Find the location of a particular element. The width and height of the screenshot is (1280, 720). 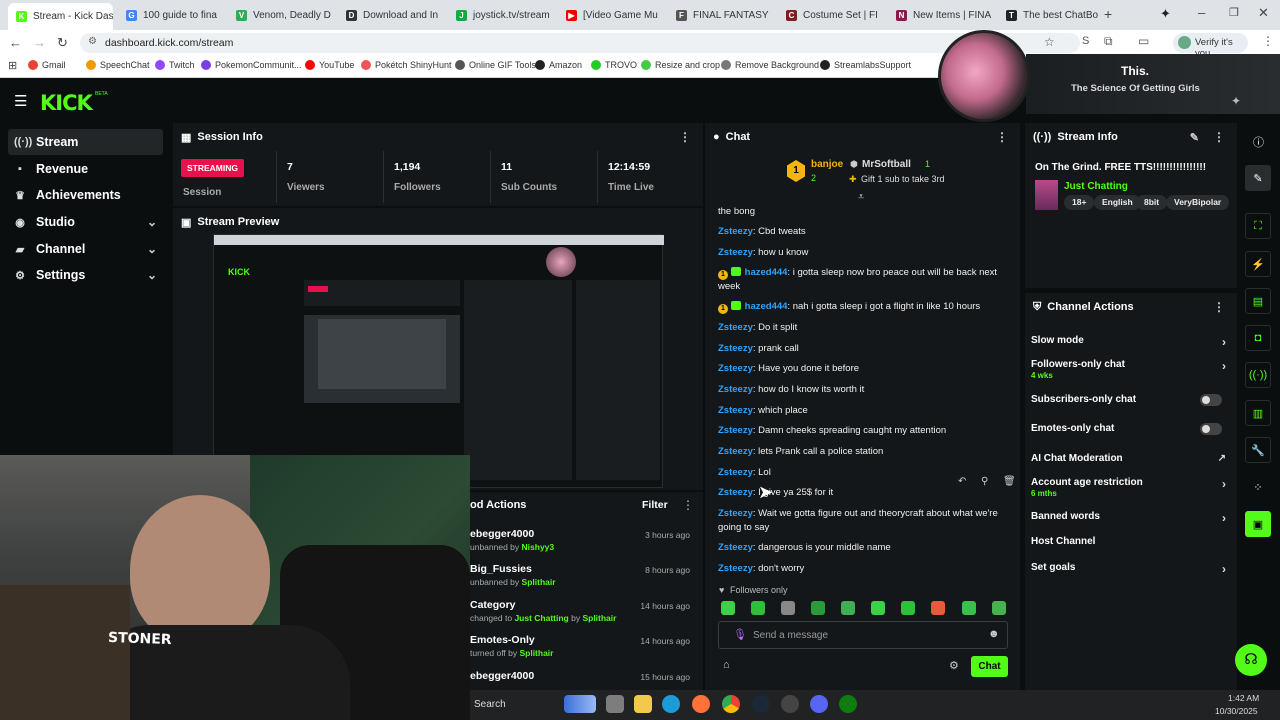

gemini-icon: ✦ is located at coordinates (1165, 14).